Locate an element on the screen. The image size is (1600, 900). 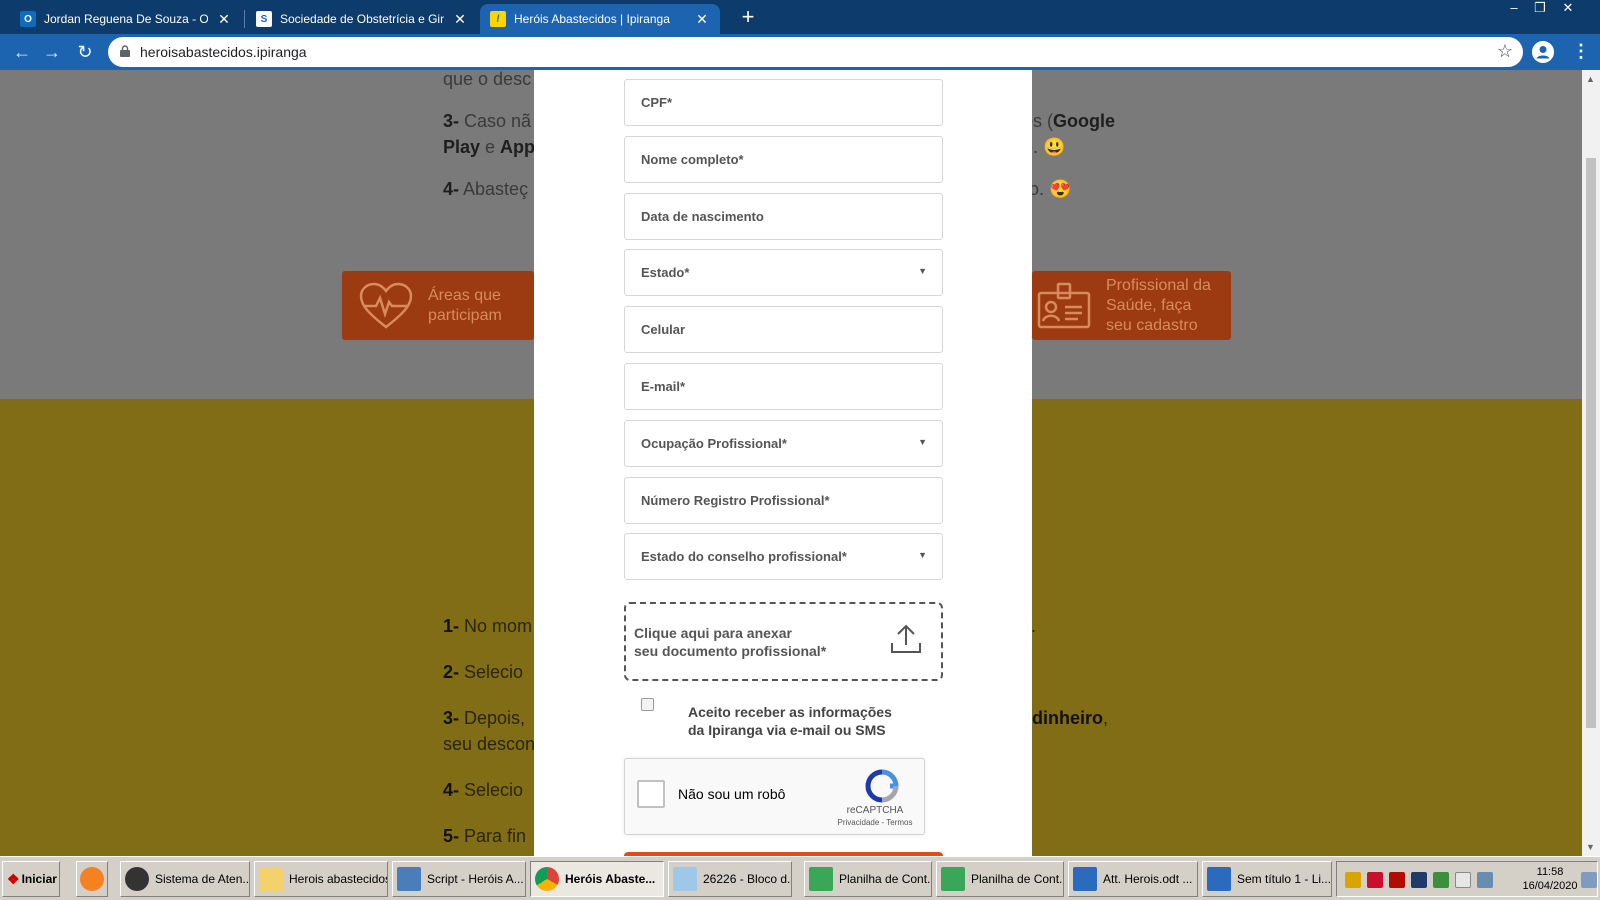
ipiranga-icon: / is located at coordinates (498, 19).